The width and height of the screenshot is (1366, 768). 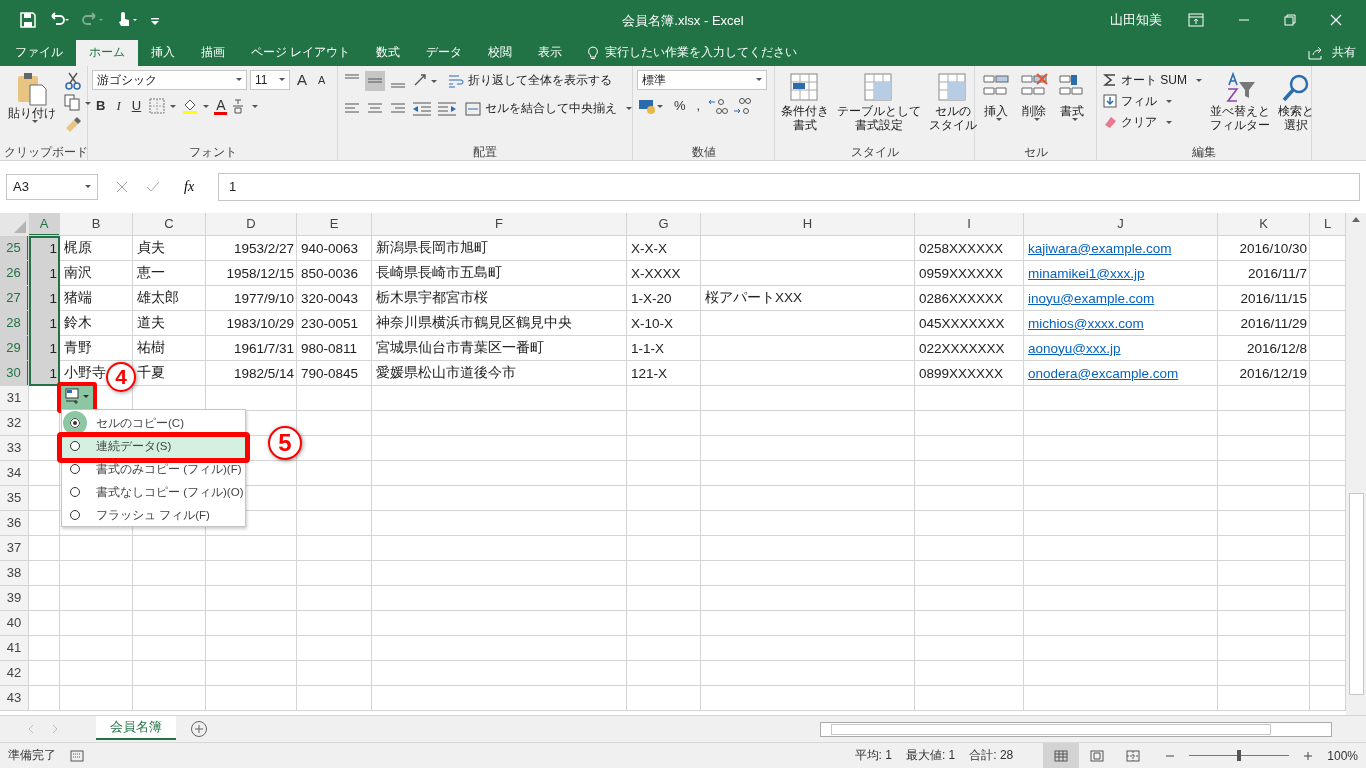 I want to click on table-cell: 2016/12/8, so click(x=1276, y=348).